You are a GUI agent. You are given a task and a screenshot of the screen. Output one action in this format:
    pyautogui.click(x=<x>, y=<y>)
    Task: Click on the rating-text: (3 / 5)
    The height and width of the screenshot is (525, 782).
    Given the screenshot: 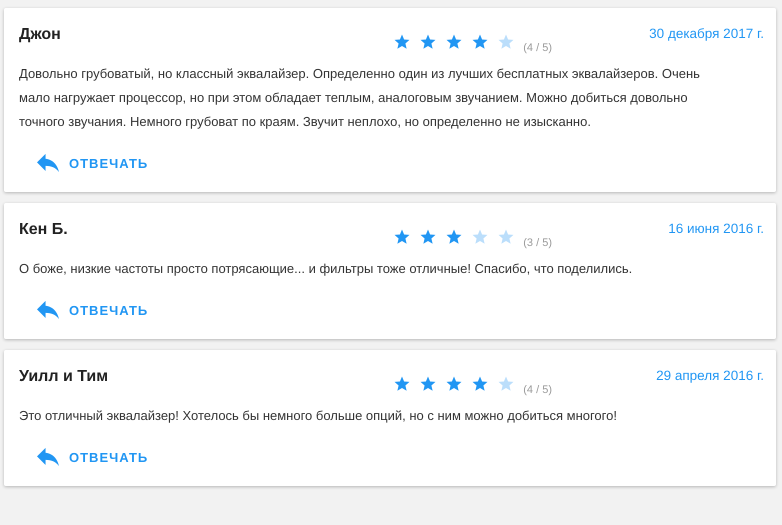 What is the action you would take?
    pyautogui.click(x=537, y=243)
    